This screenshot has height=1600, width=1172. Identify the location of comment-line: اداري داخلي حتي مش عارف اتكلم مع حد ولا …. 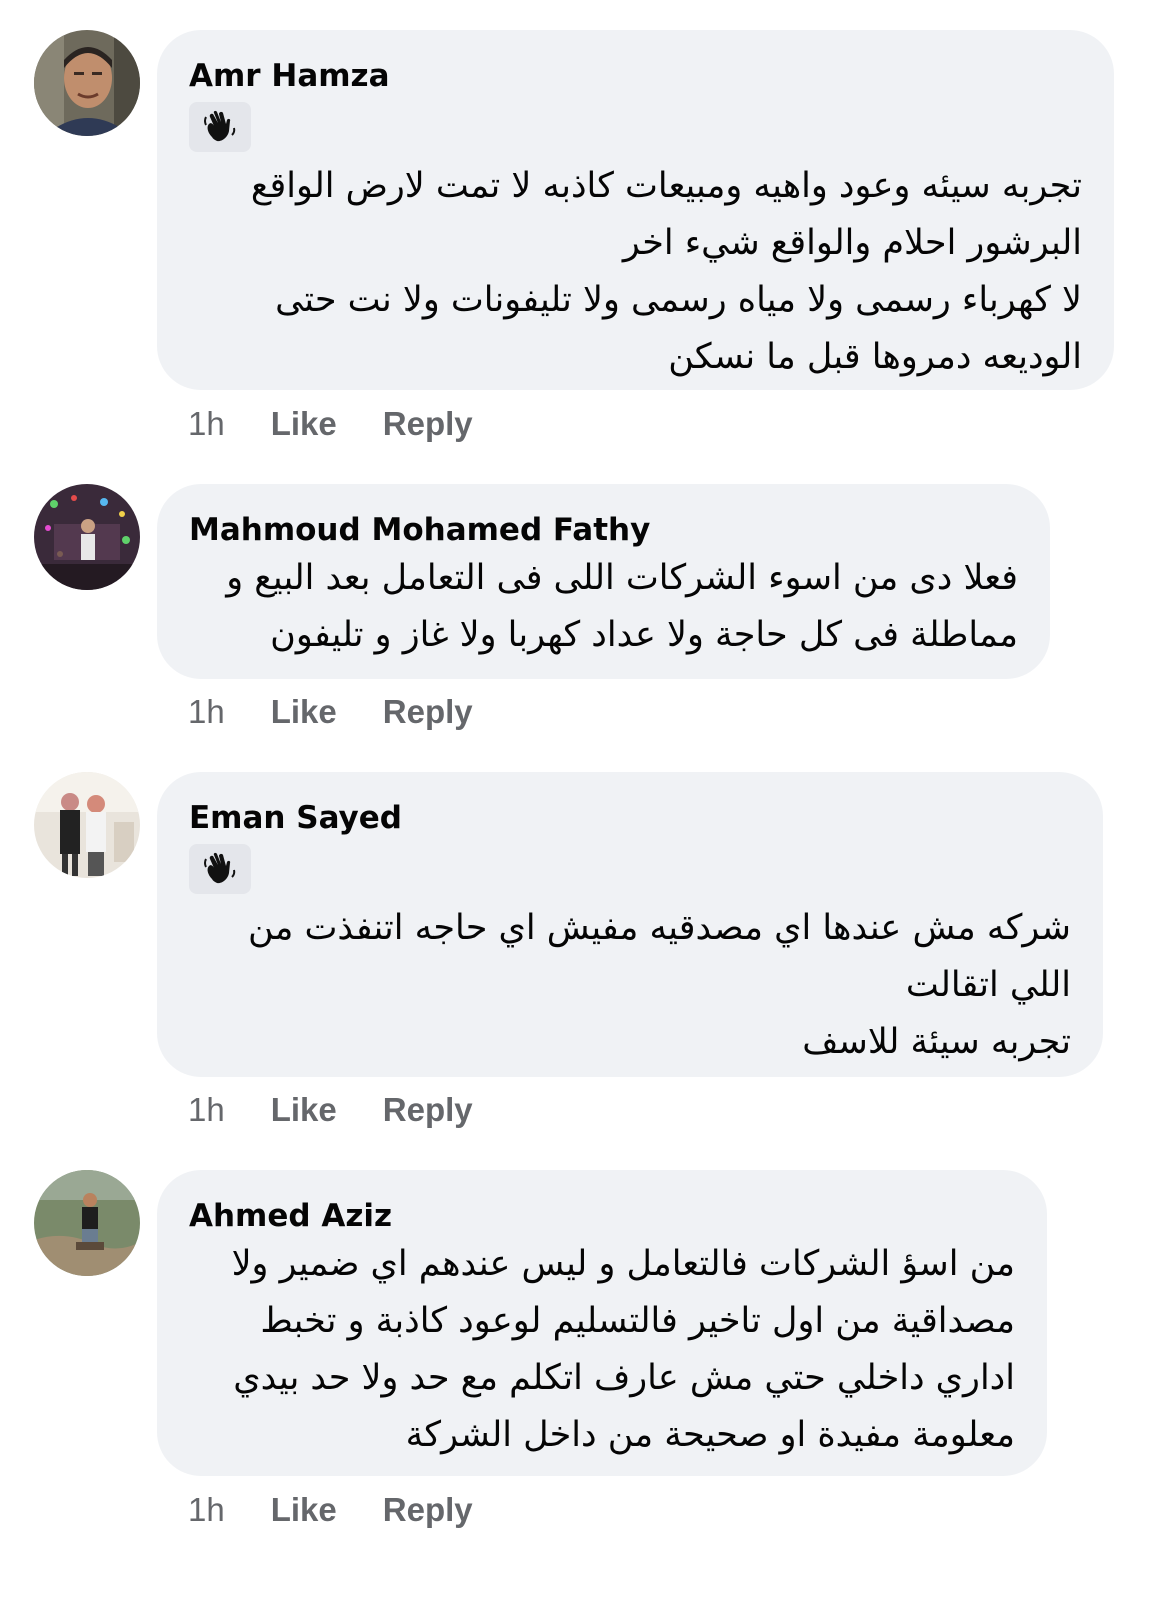
(624, 1378).